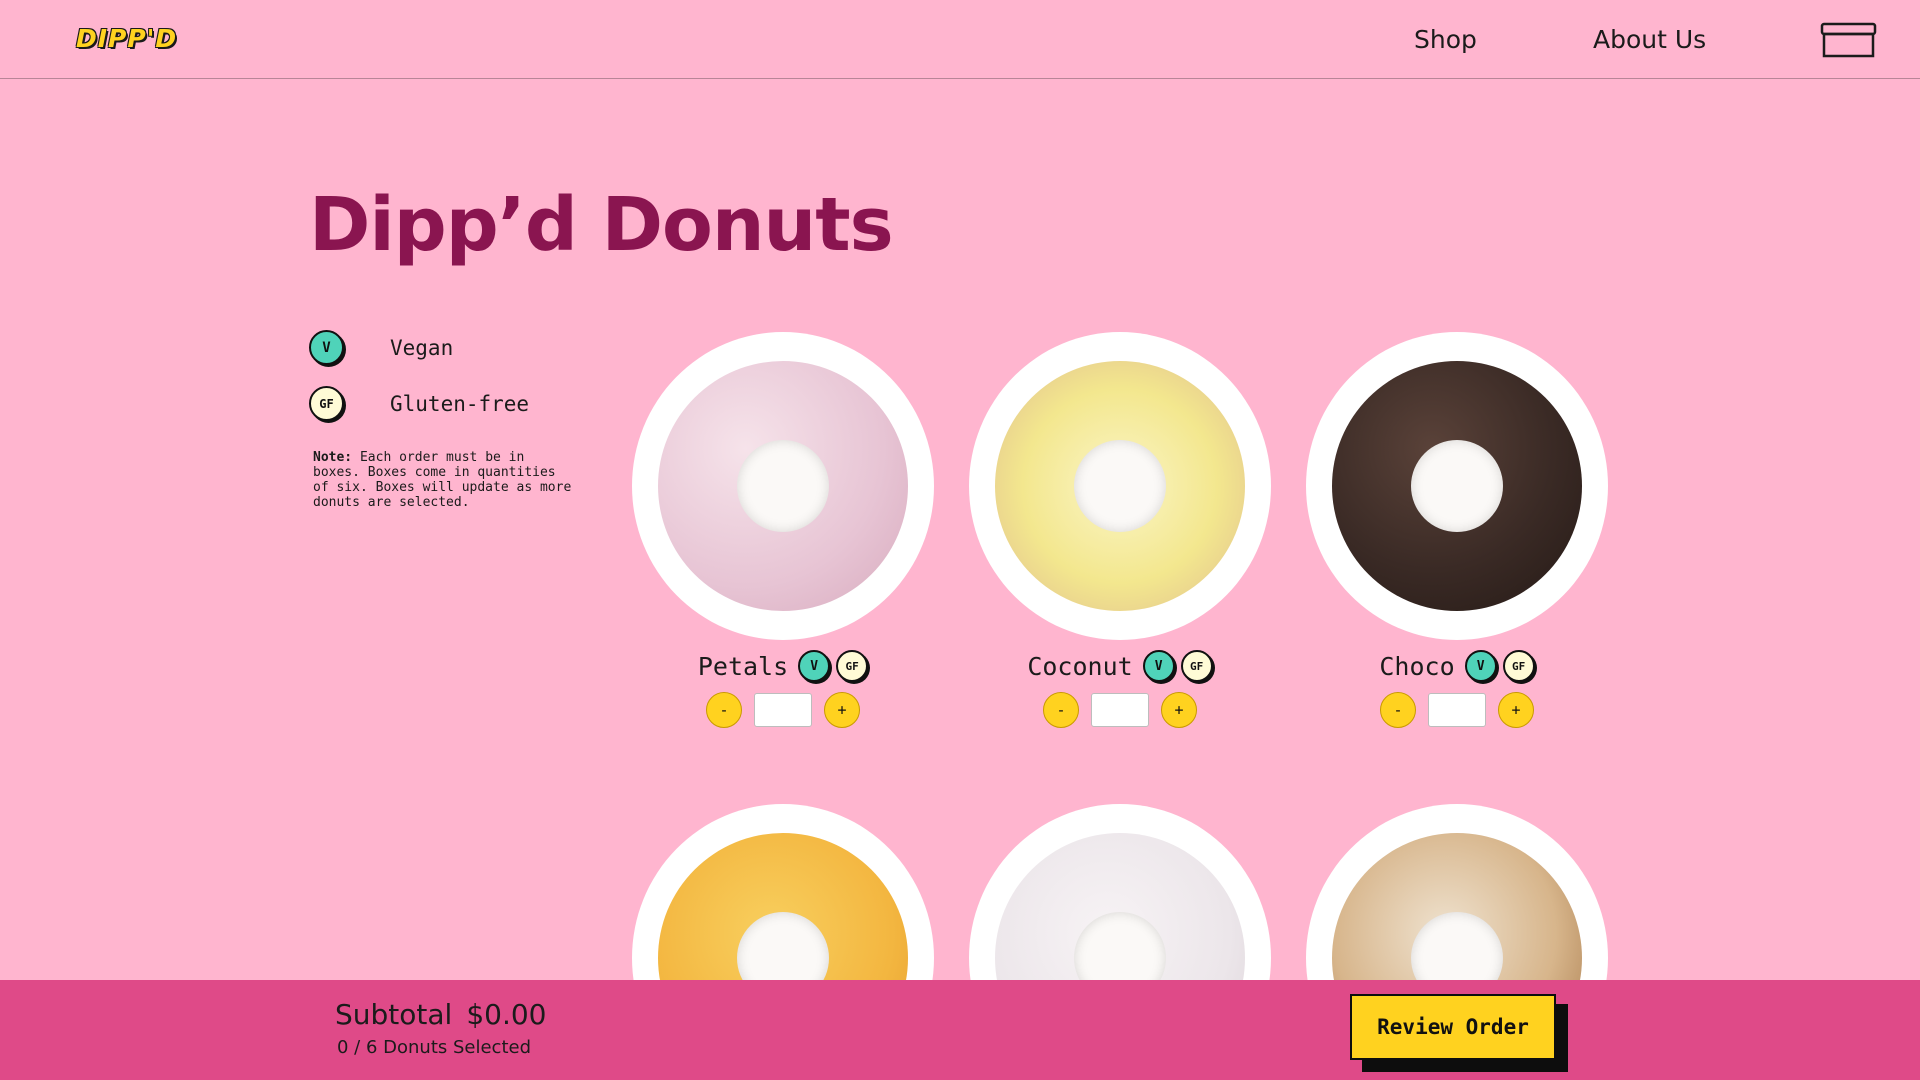  I want to click on product-card-petals: Petals V GF - +, so click(783, 530).